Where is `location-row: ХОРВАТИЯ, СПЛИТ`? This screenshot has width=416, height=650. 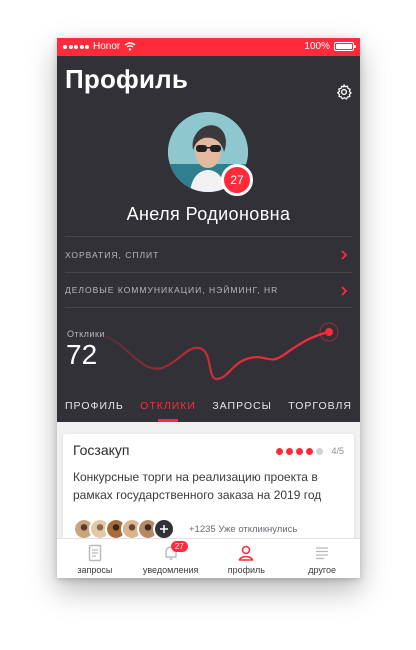 location-row: ХОРВАТИЯ, СПЛИТ is located at coordinates (208, 254).